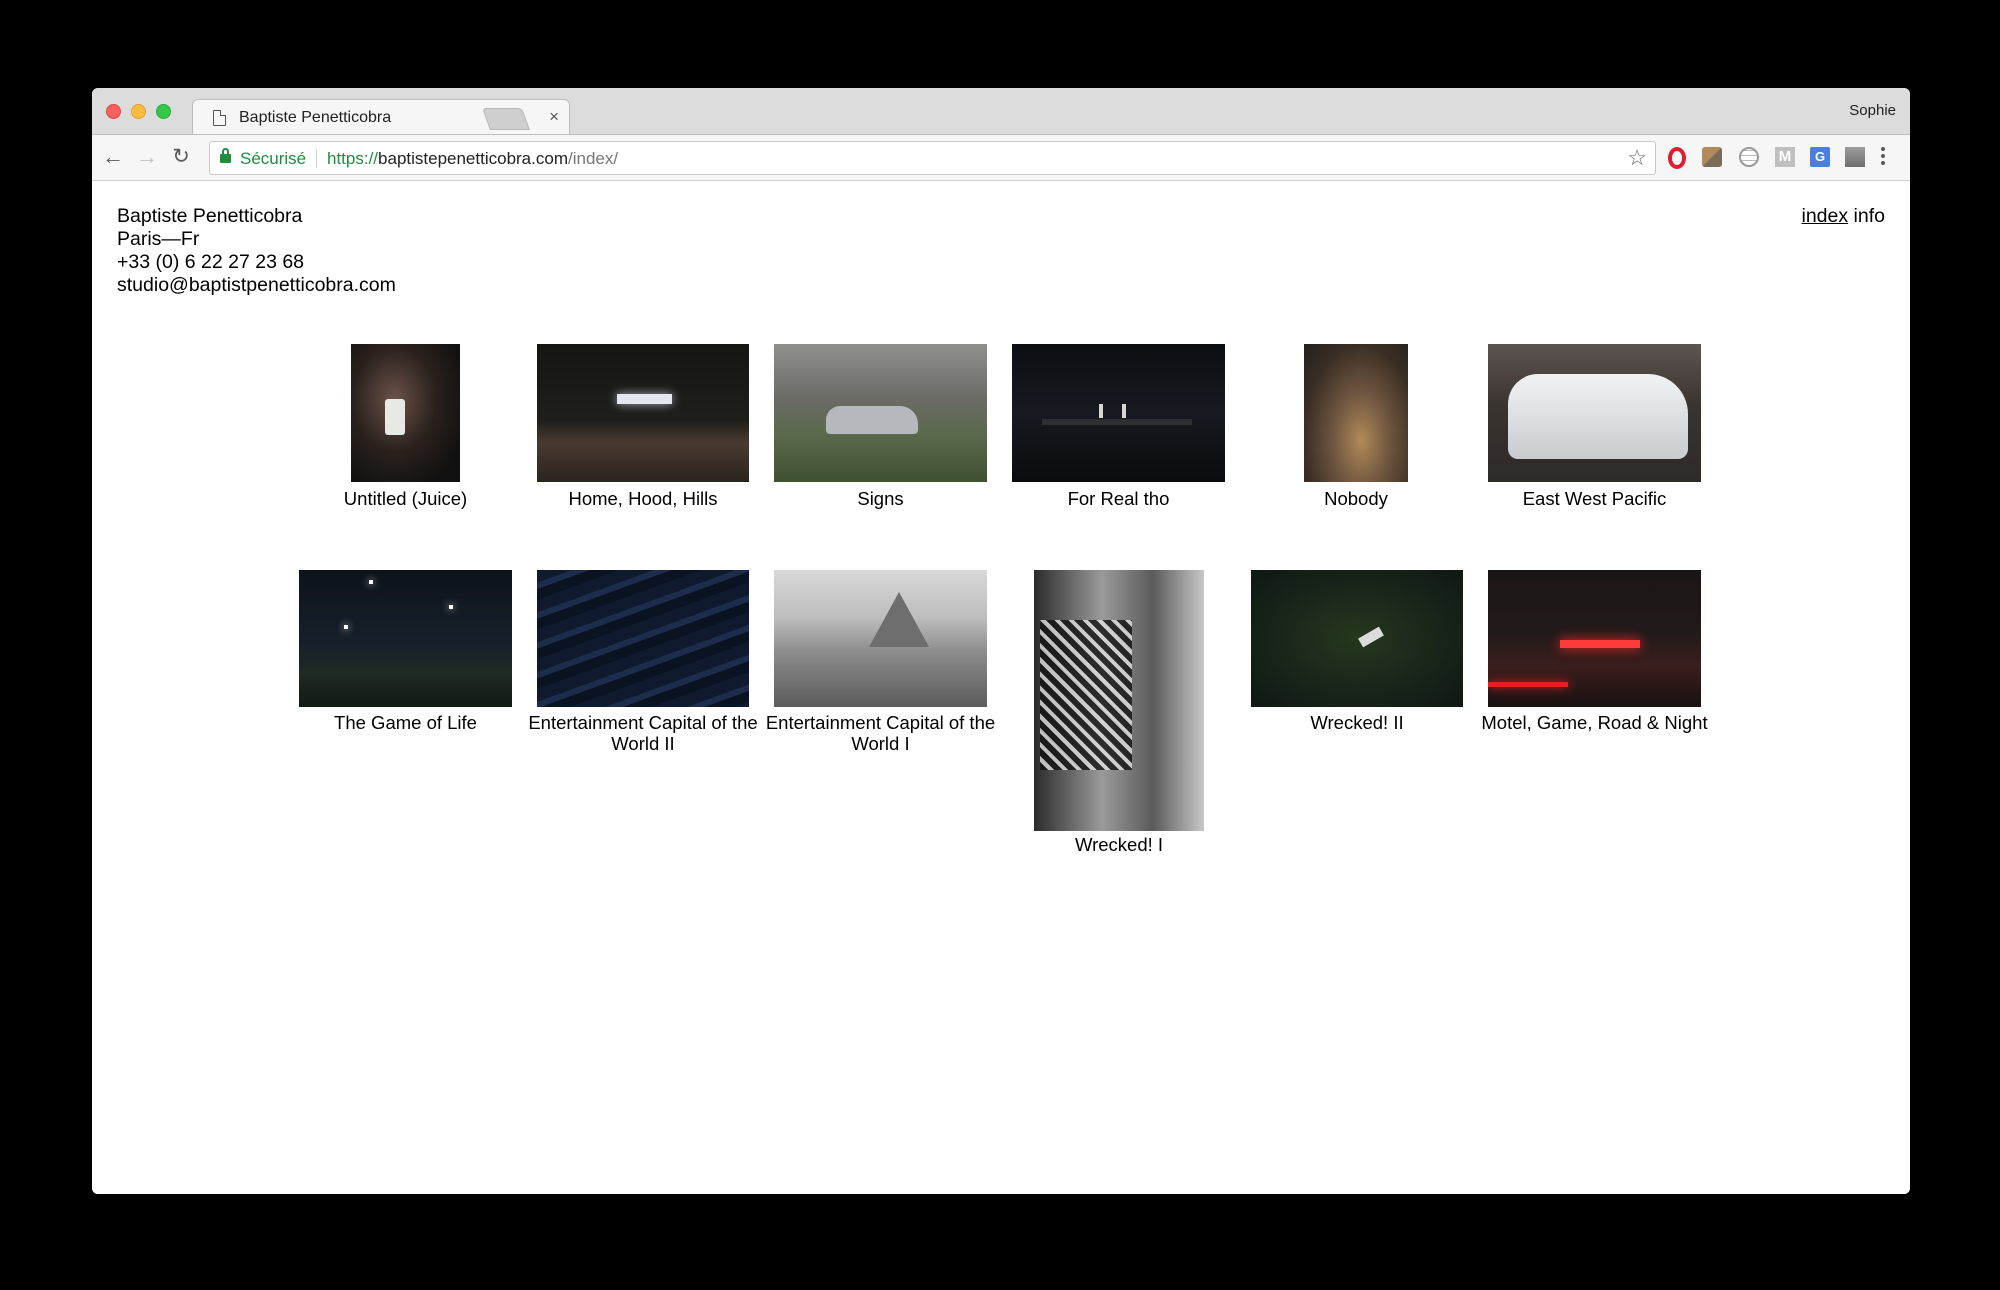 The height and width of the screenshot is (1290, 2000). I want to click on bookmark-star-icon: ☆, so click(1637, 158).